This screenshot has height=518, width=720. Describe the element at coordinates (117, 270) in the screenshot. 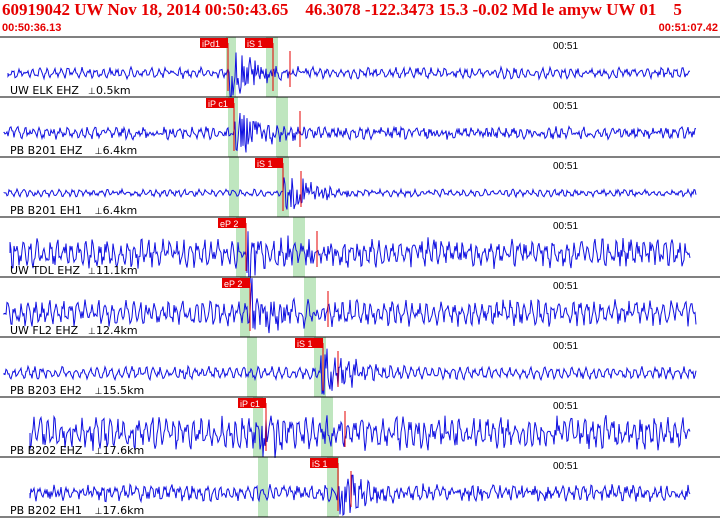

I see `station-distance: 11.1km` at that location.